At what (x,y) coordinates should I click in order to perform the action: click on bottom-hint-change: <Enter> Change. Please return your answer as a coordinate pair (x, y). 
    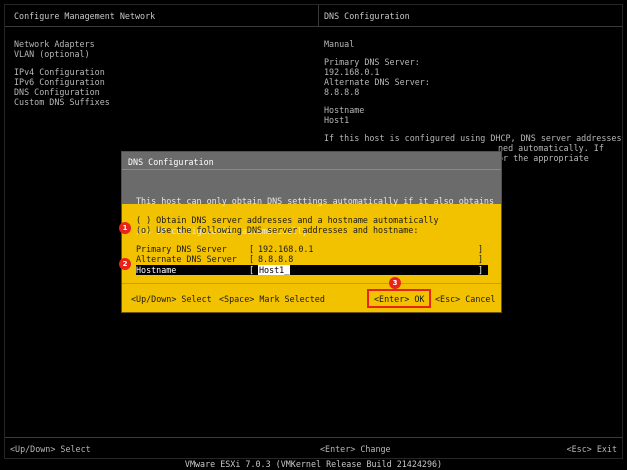
    Looking at the image, I should click on (355, 449).